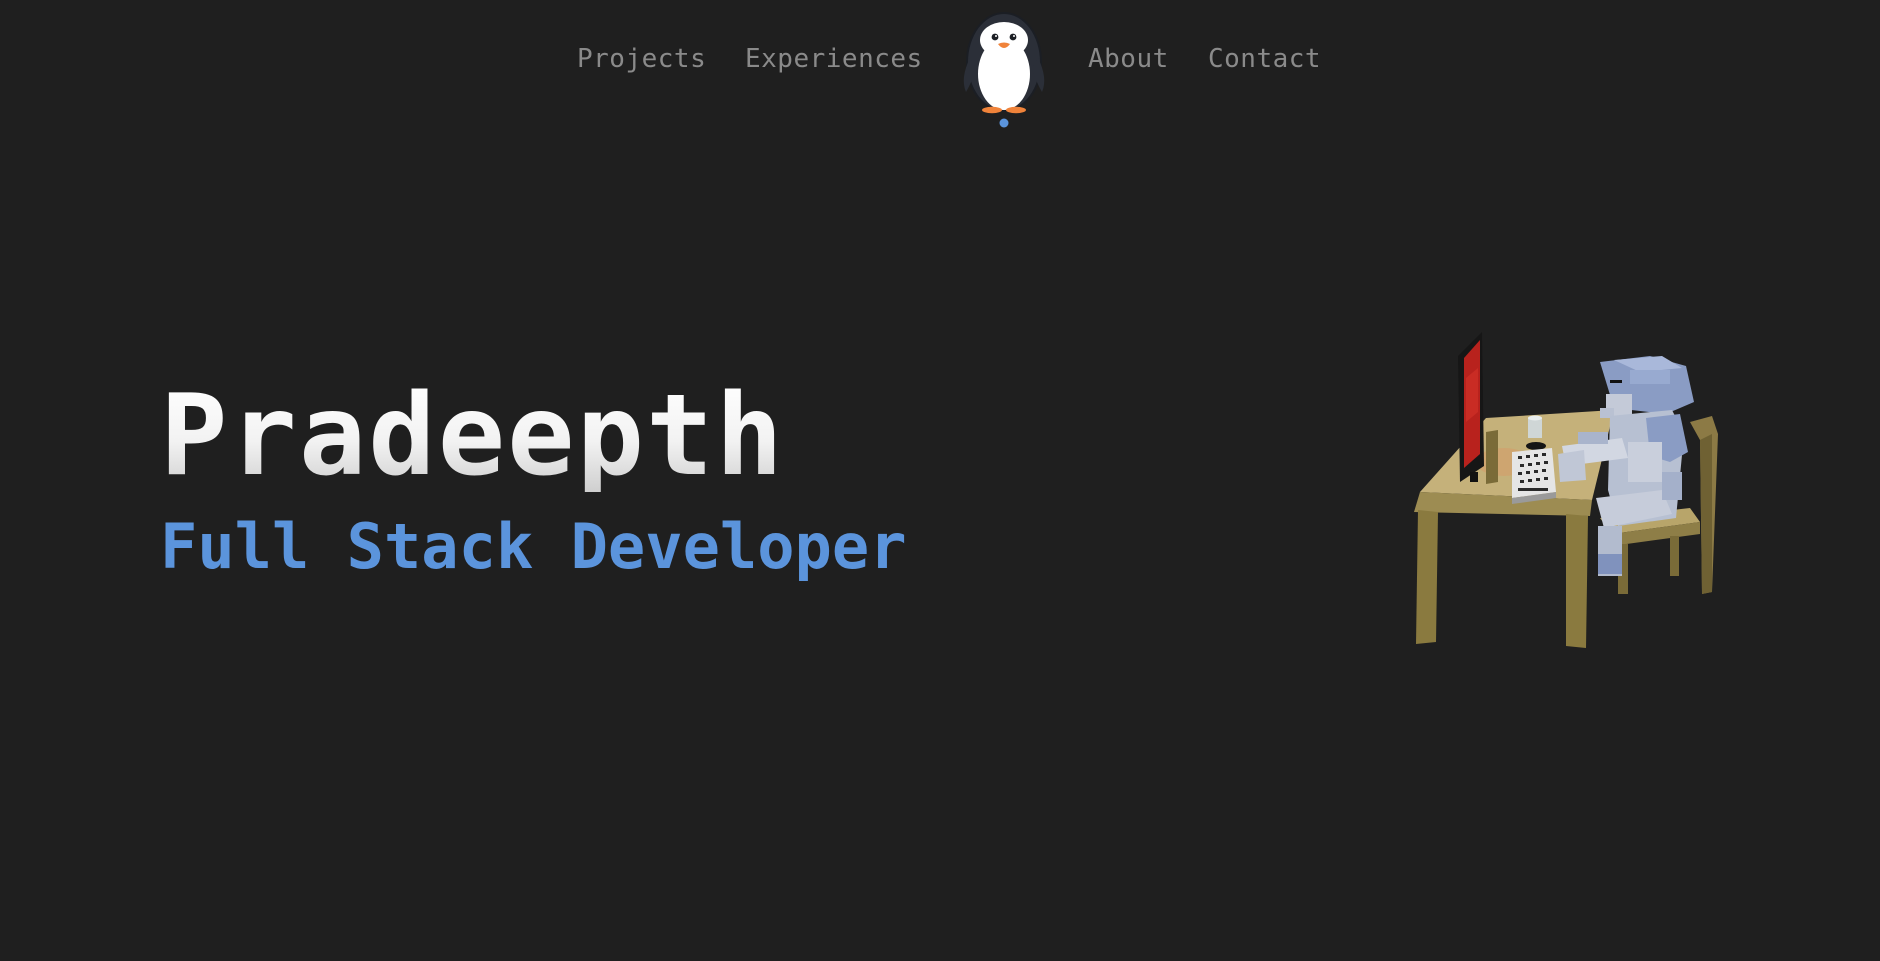 The height and width of the screenshot is (961, 1880). I want to click on home-logo, so click(1004, 67).